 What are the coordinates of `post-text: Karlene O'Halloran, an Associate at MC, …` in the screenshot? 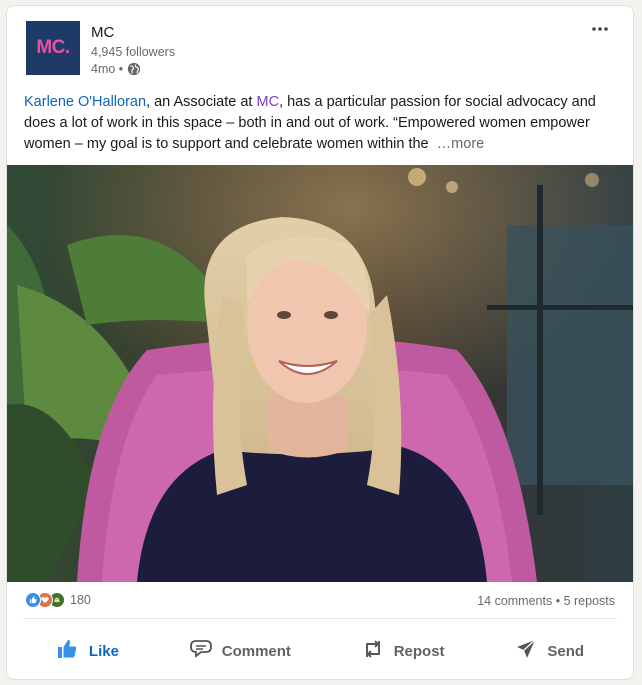 It's located at (322, 123).